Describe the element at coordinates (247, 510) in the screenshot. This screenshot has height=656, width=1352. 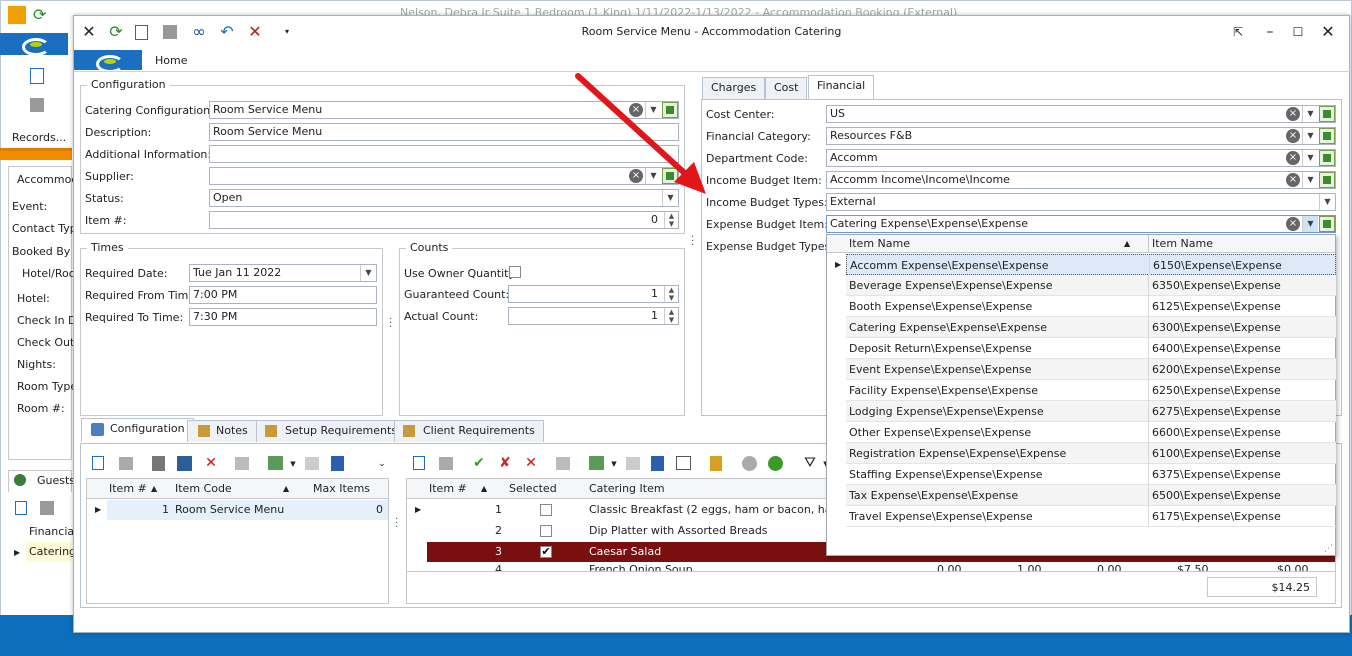
I see `table-row: 1 Room Service Menu 0` at that location.